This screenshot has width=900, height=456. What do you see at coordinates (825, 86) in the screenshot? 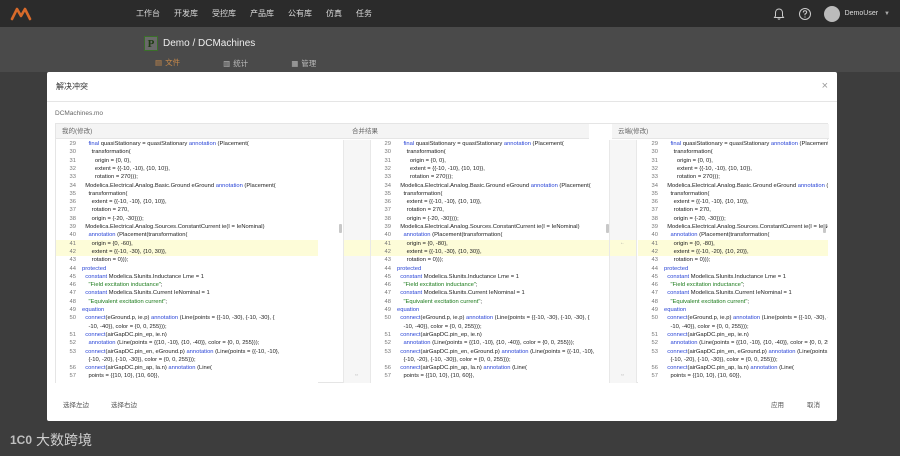
I see `close-icon: ×` at bounding box center [825, 86].